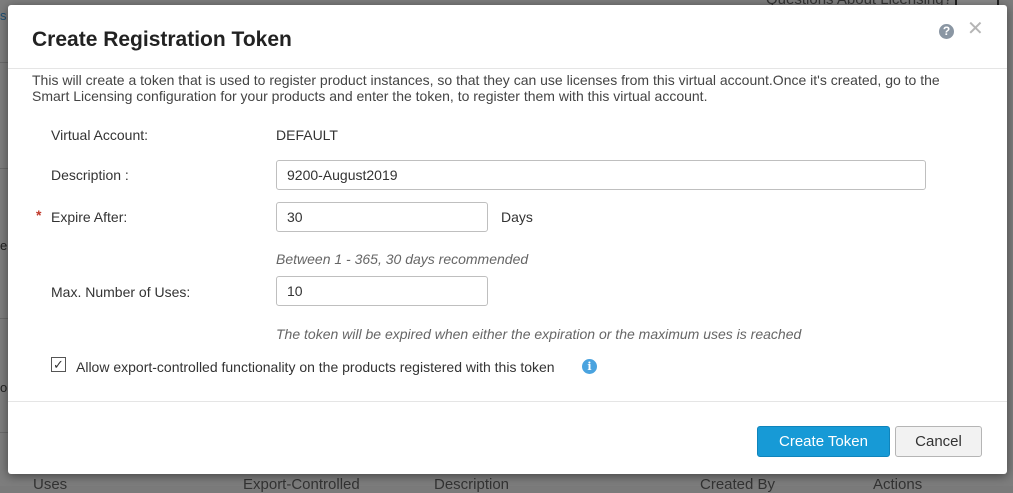 The image size is (1013, 493). Describe the element at coordinates (162, 39) in the screenshot. I see `dialog-title: Create Registration Token` at that location.